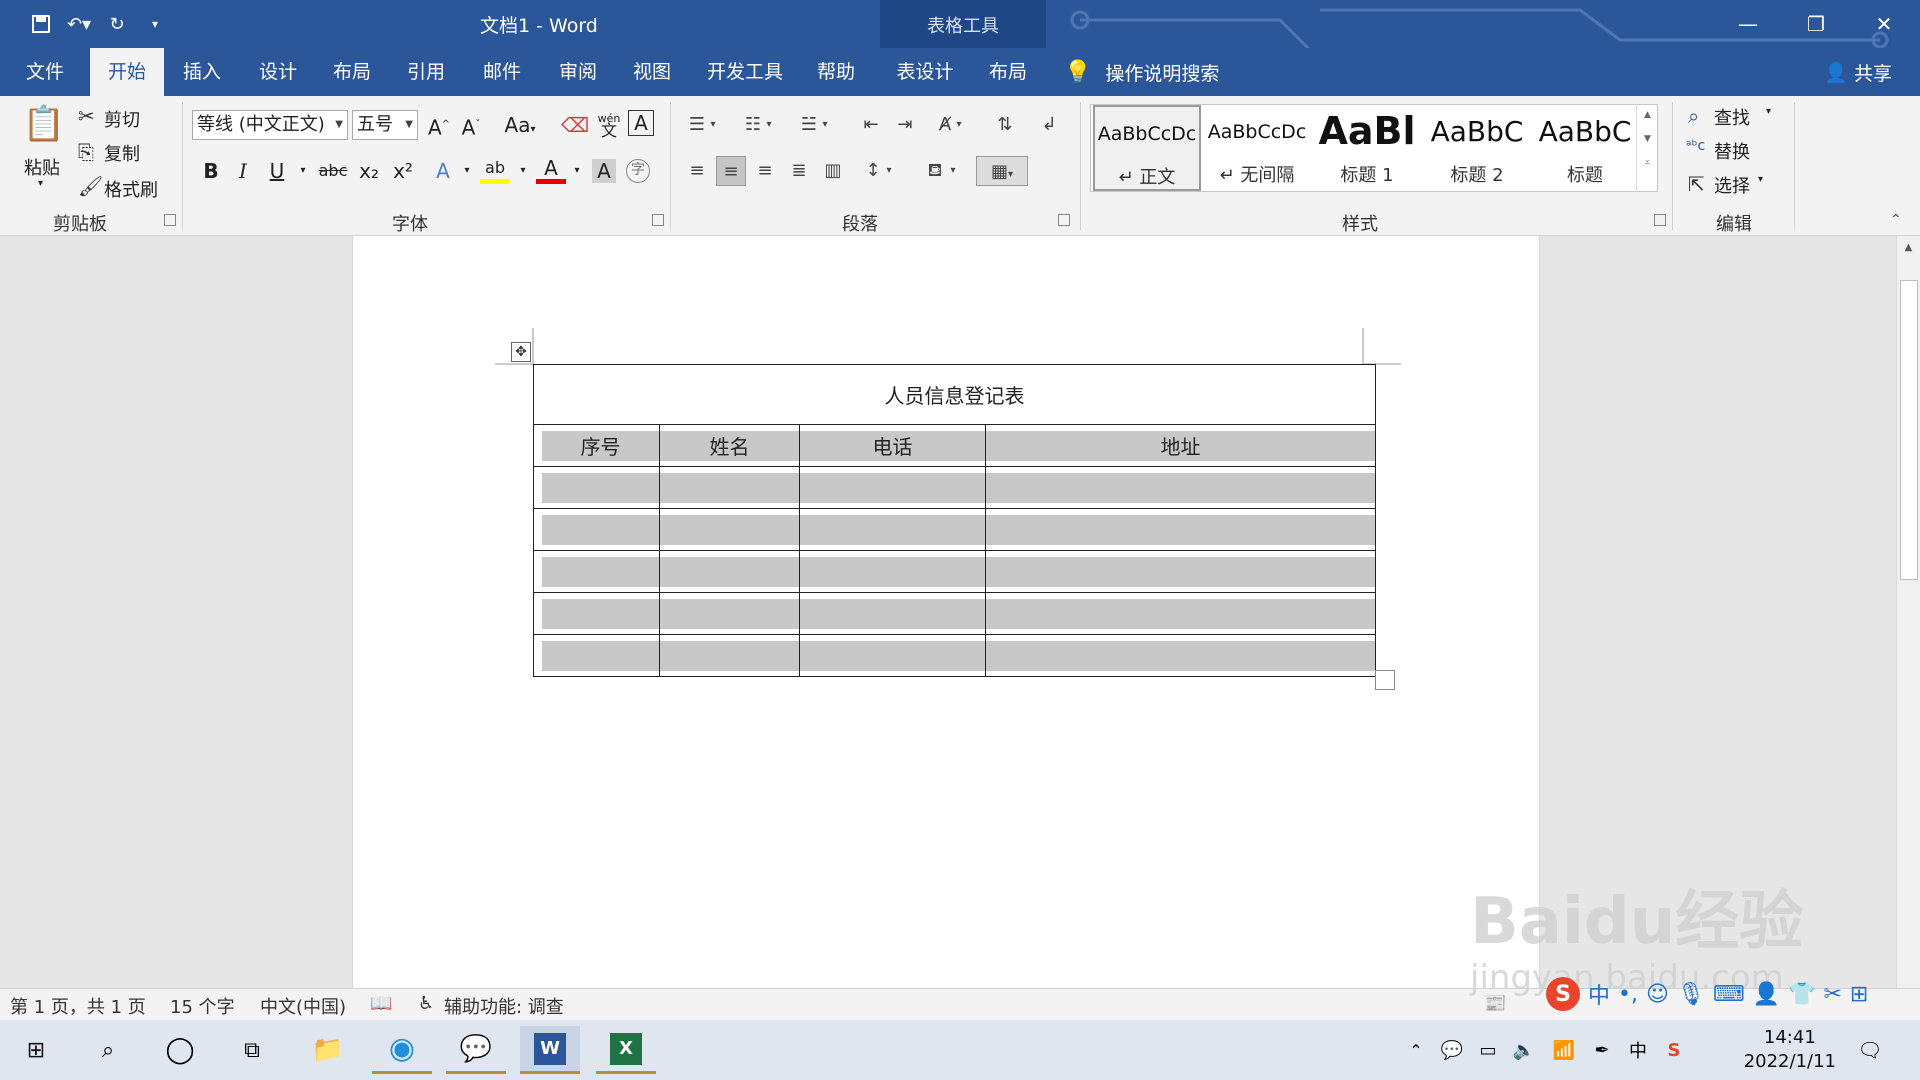 The image size is (1920, 1080). What do you see at coordinates (439, 125) in the screenshot?
I see `grow-font-button: A^` at bounding box center [439, 125].